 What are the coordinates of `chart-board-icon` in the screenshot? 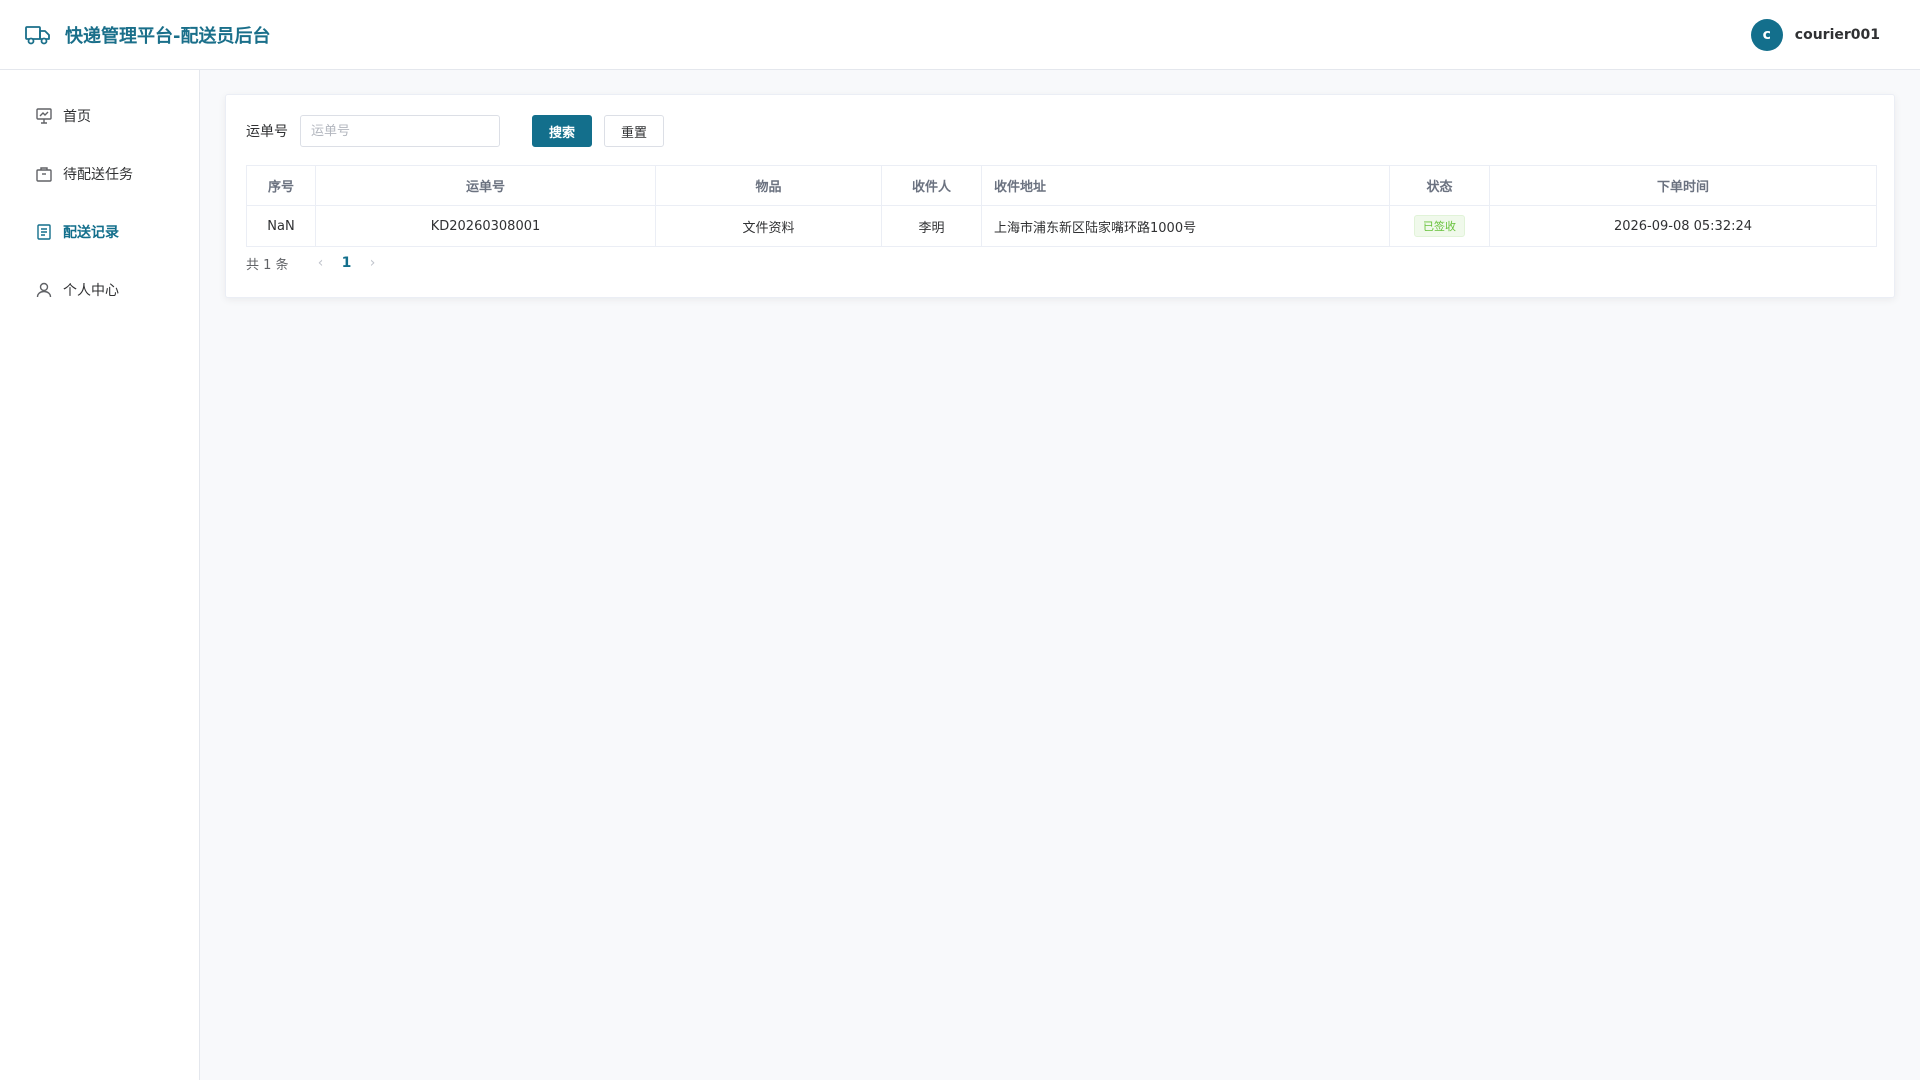 It's located at (44, 116).